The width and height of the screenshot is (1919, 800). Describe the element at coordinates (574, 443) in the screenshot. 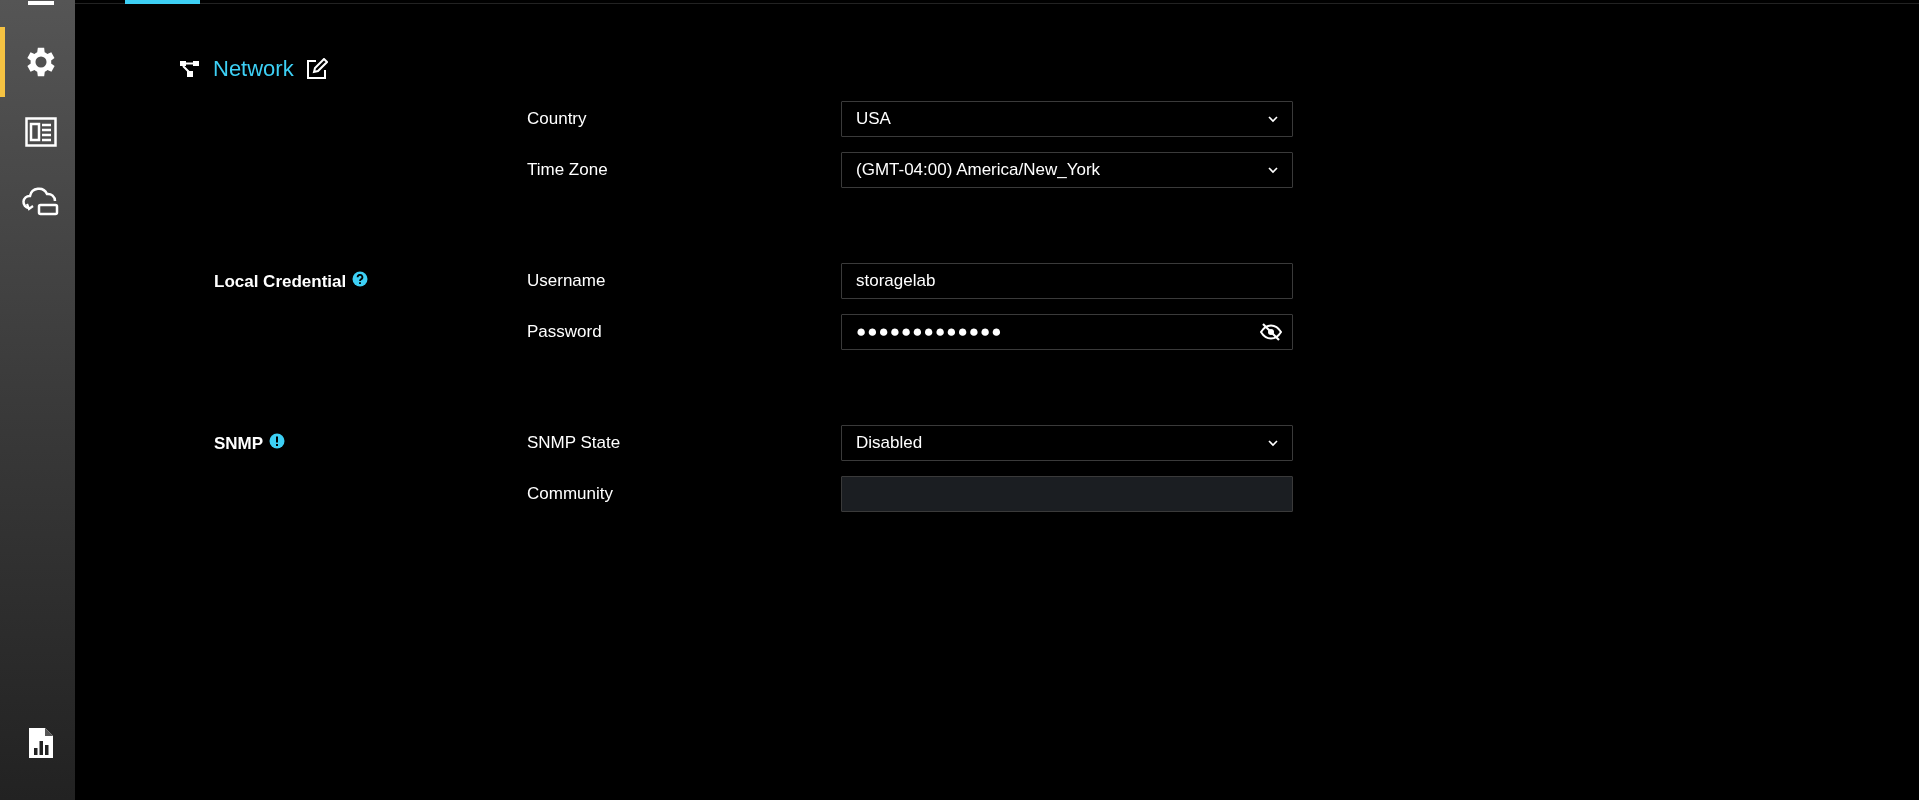

I see `field-label: SNMP State` at that location.